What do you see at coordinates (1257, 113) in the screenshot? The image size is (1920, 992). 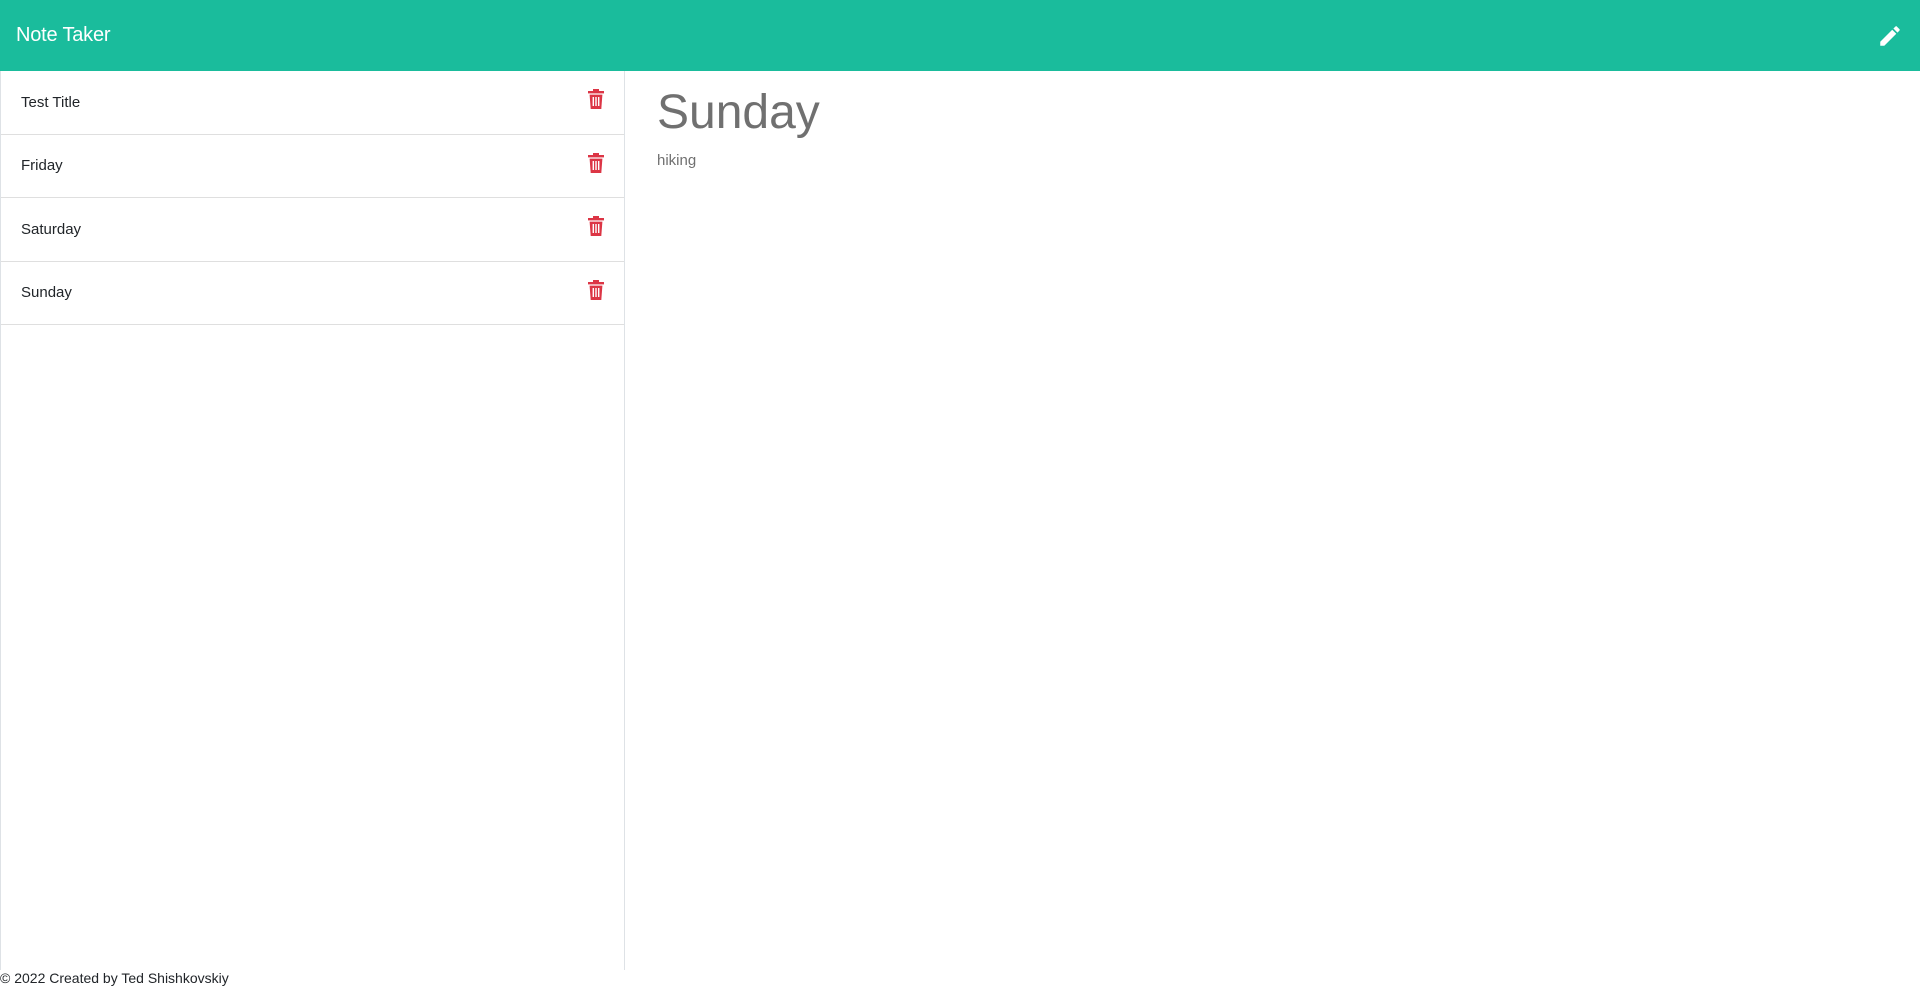 I see `note-title-field: Sunday` at bounding box center [1257, 113].